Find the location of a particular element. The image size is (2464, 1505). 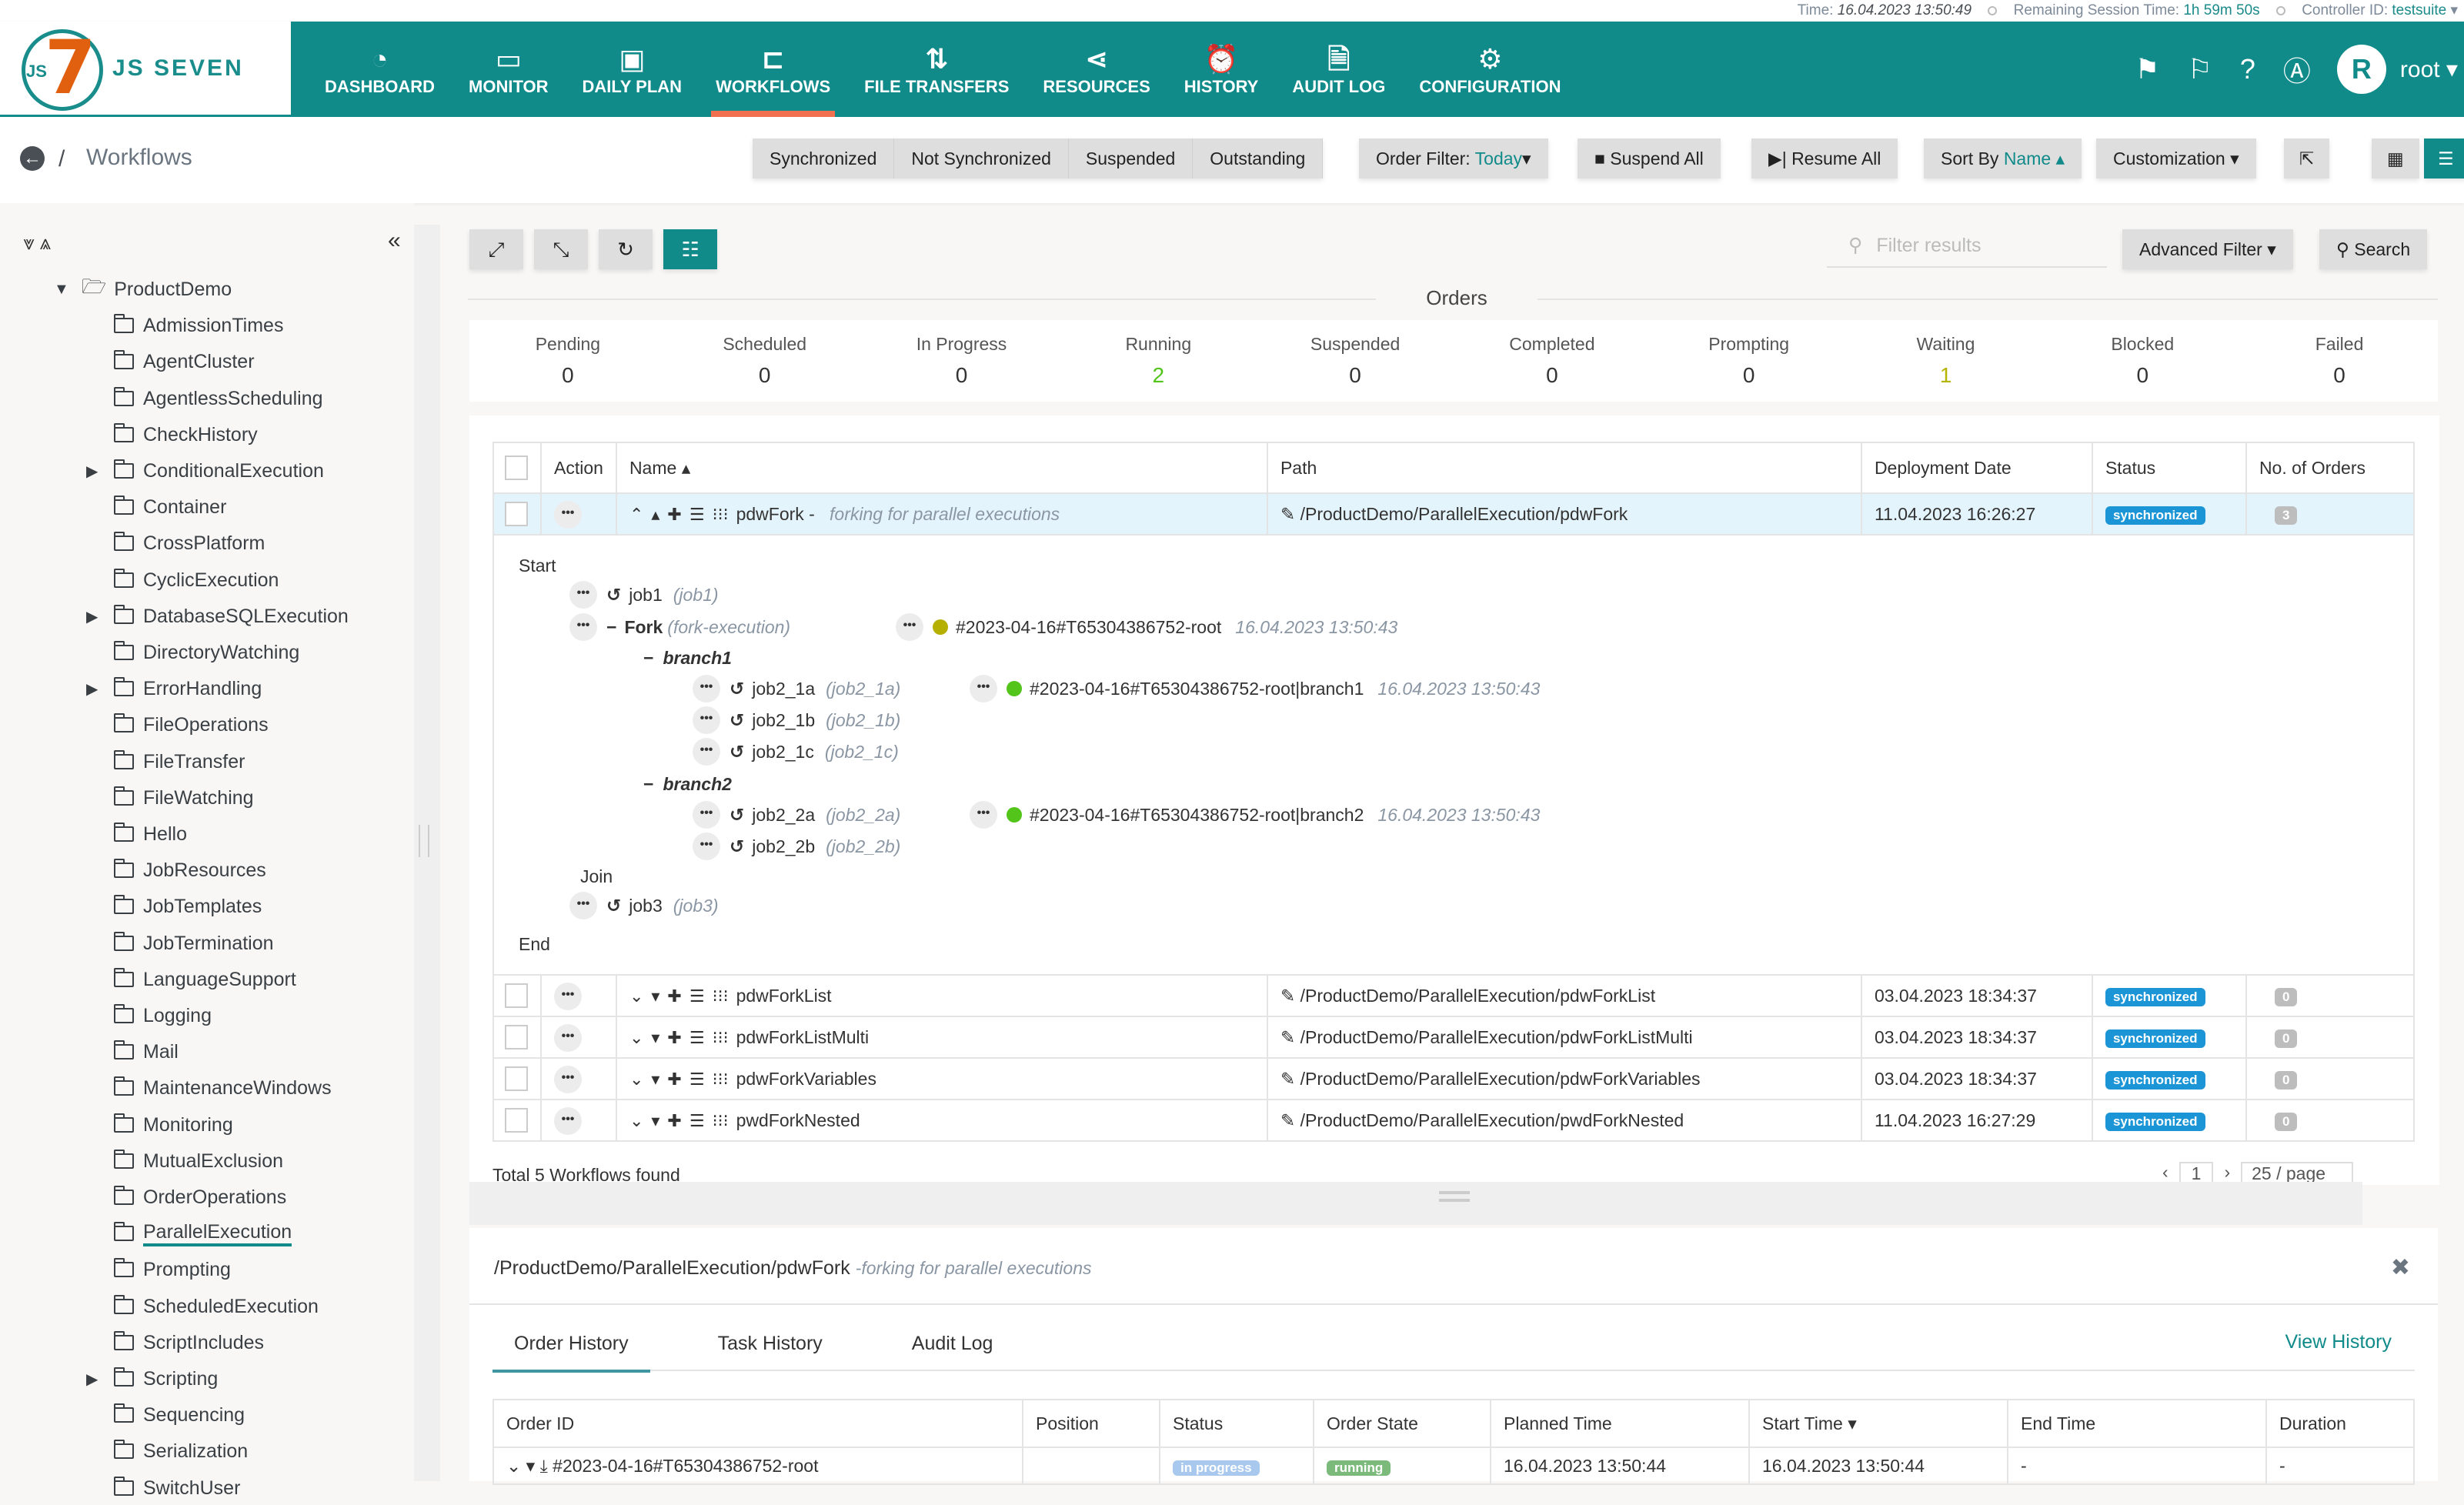

tab-order-history: Order History is located at coordinates (571, 1350).